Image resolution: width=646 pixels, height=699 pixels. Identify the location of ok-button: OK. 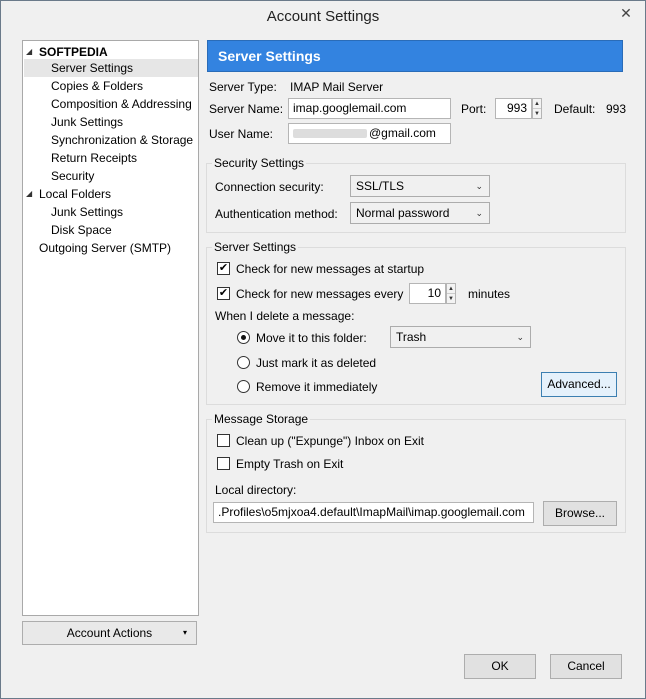
(500, 666).